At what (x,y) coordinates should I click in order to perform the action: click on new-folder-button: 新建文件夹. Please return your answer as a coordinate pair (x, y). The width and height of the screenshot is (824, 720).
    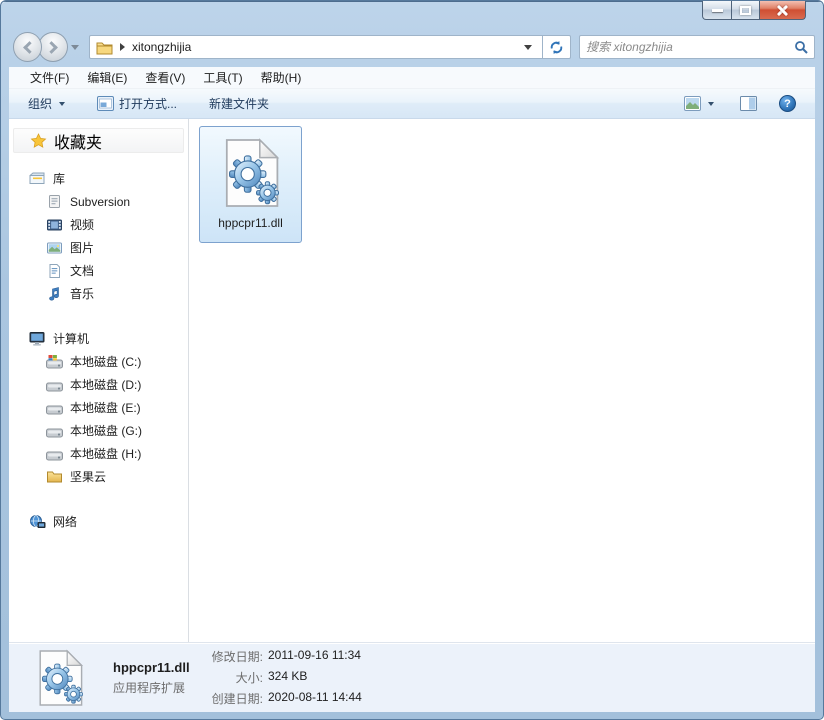
    Looking at the image, I should click on (239, 103).